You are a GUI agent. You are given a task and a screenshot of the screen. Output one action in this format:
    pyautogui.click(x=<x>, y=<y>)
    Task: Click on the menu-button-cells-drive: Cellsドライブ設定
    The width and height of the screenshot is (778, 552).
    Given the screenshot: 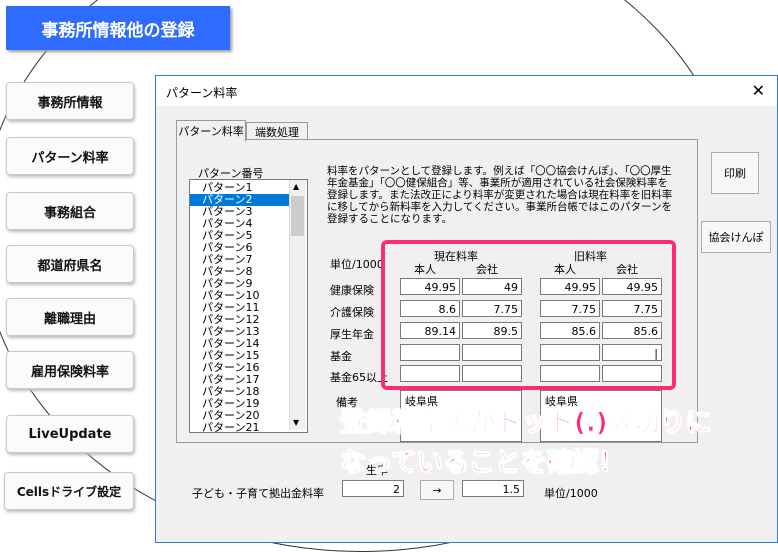 What is the action you would take?
    pyautogui.click(x=69, y=491)
    